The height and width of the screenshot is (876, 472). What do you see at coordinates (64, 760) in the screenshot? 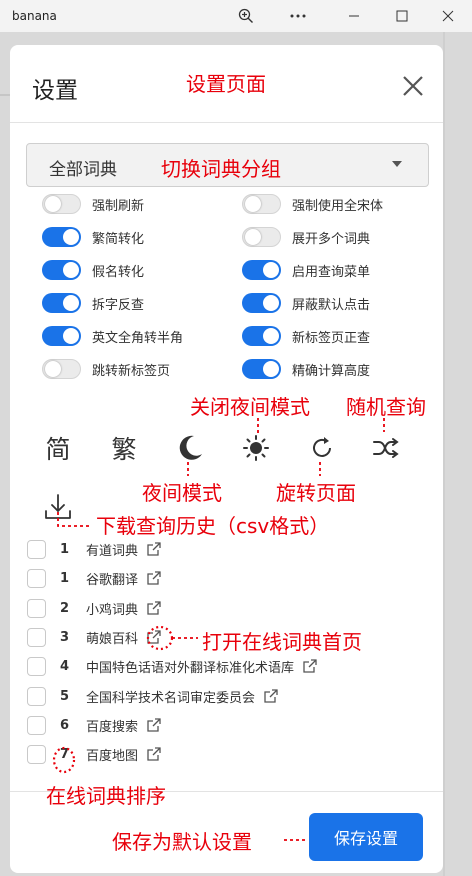
I see `highlight-order-number` at bounding box center [64, 760].